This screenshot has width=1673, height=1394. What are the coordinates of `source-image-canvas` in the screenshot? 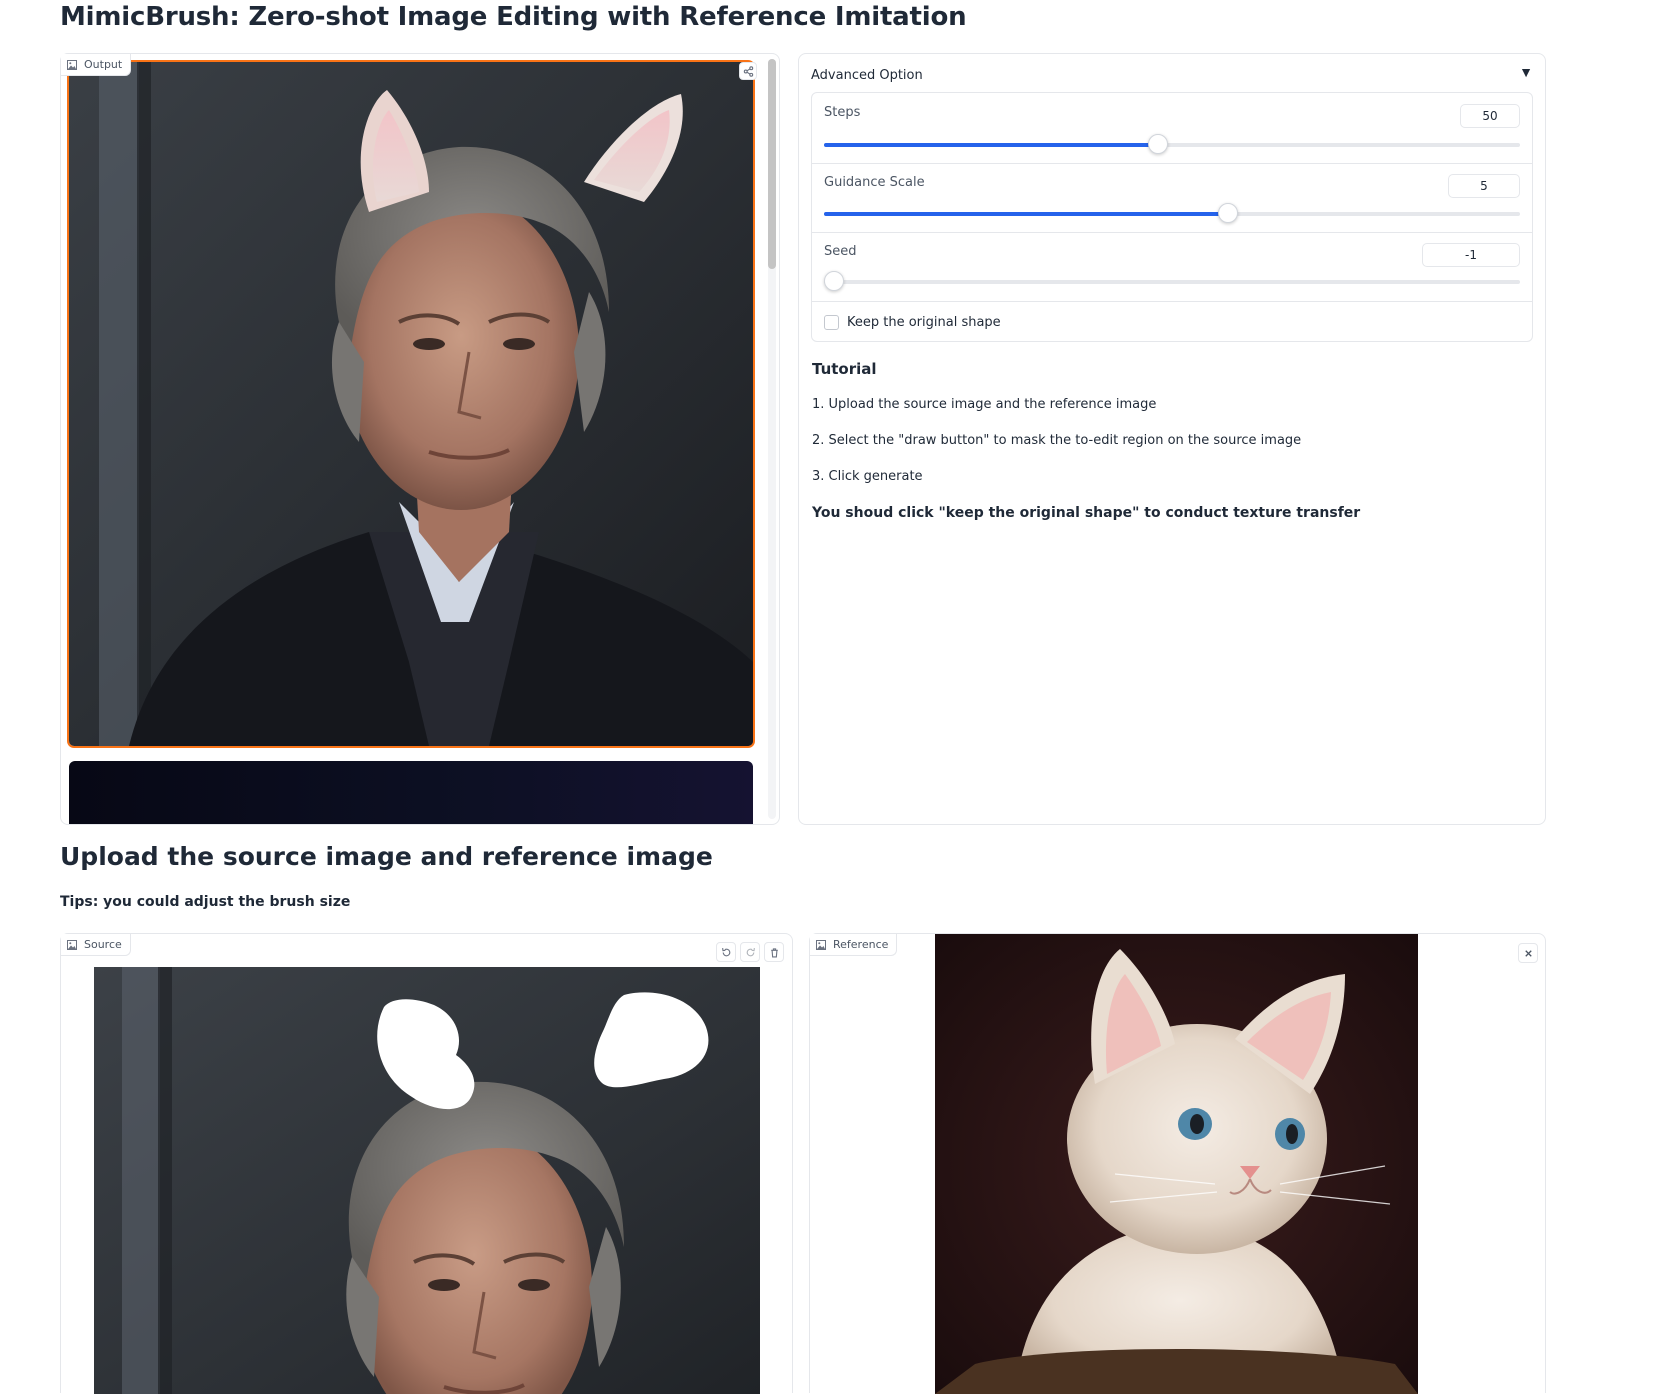 It's located at (427, 1180).